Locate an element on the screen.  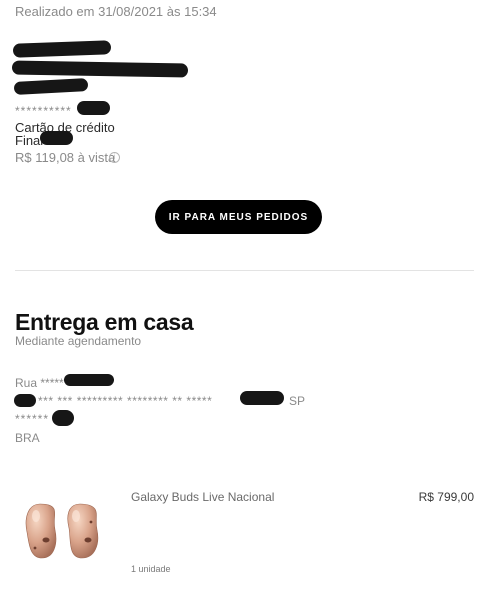
section-divider is located at coordinates (244, 270).